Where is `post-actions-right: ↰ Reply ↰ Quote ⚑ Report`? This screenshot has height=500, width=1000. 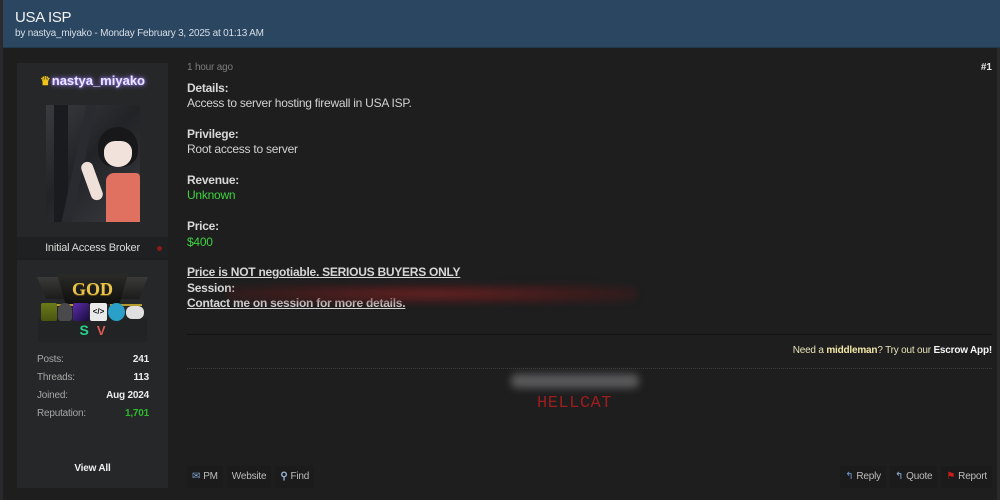 post-actions-right: ↰ Reply ↰ Quote ⚑ Report is located at coordinates (914, 477).